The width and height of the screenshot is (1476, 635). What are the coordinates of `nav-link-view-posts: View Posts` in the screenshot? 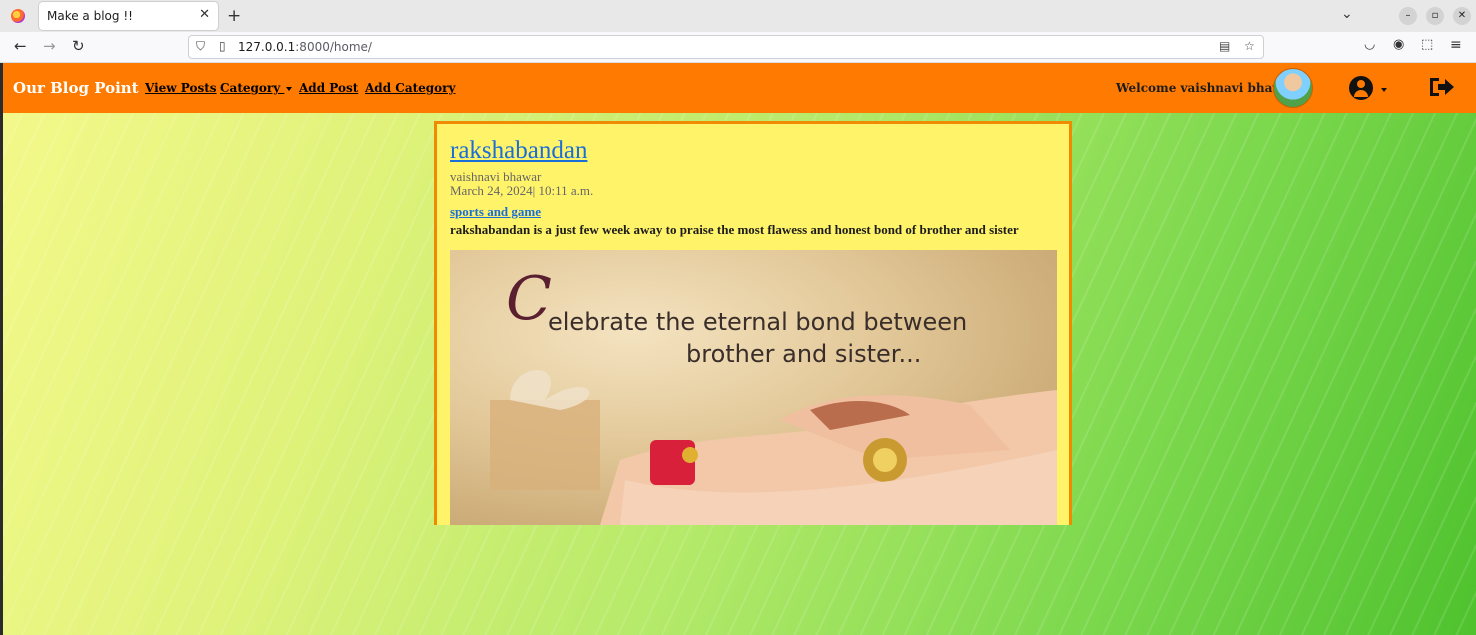 It's located at (181, 88).